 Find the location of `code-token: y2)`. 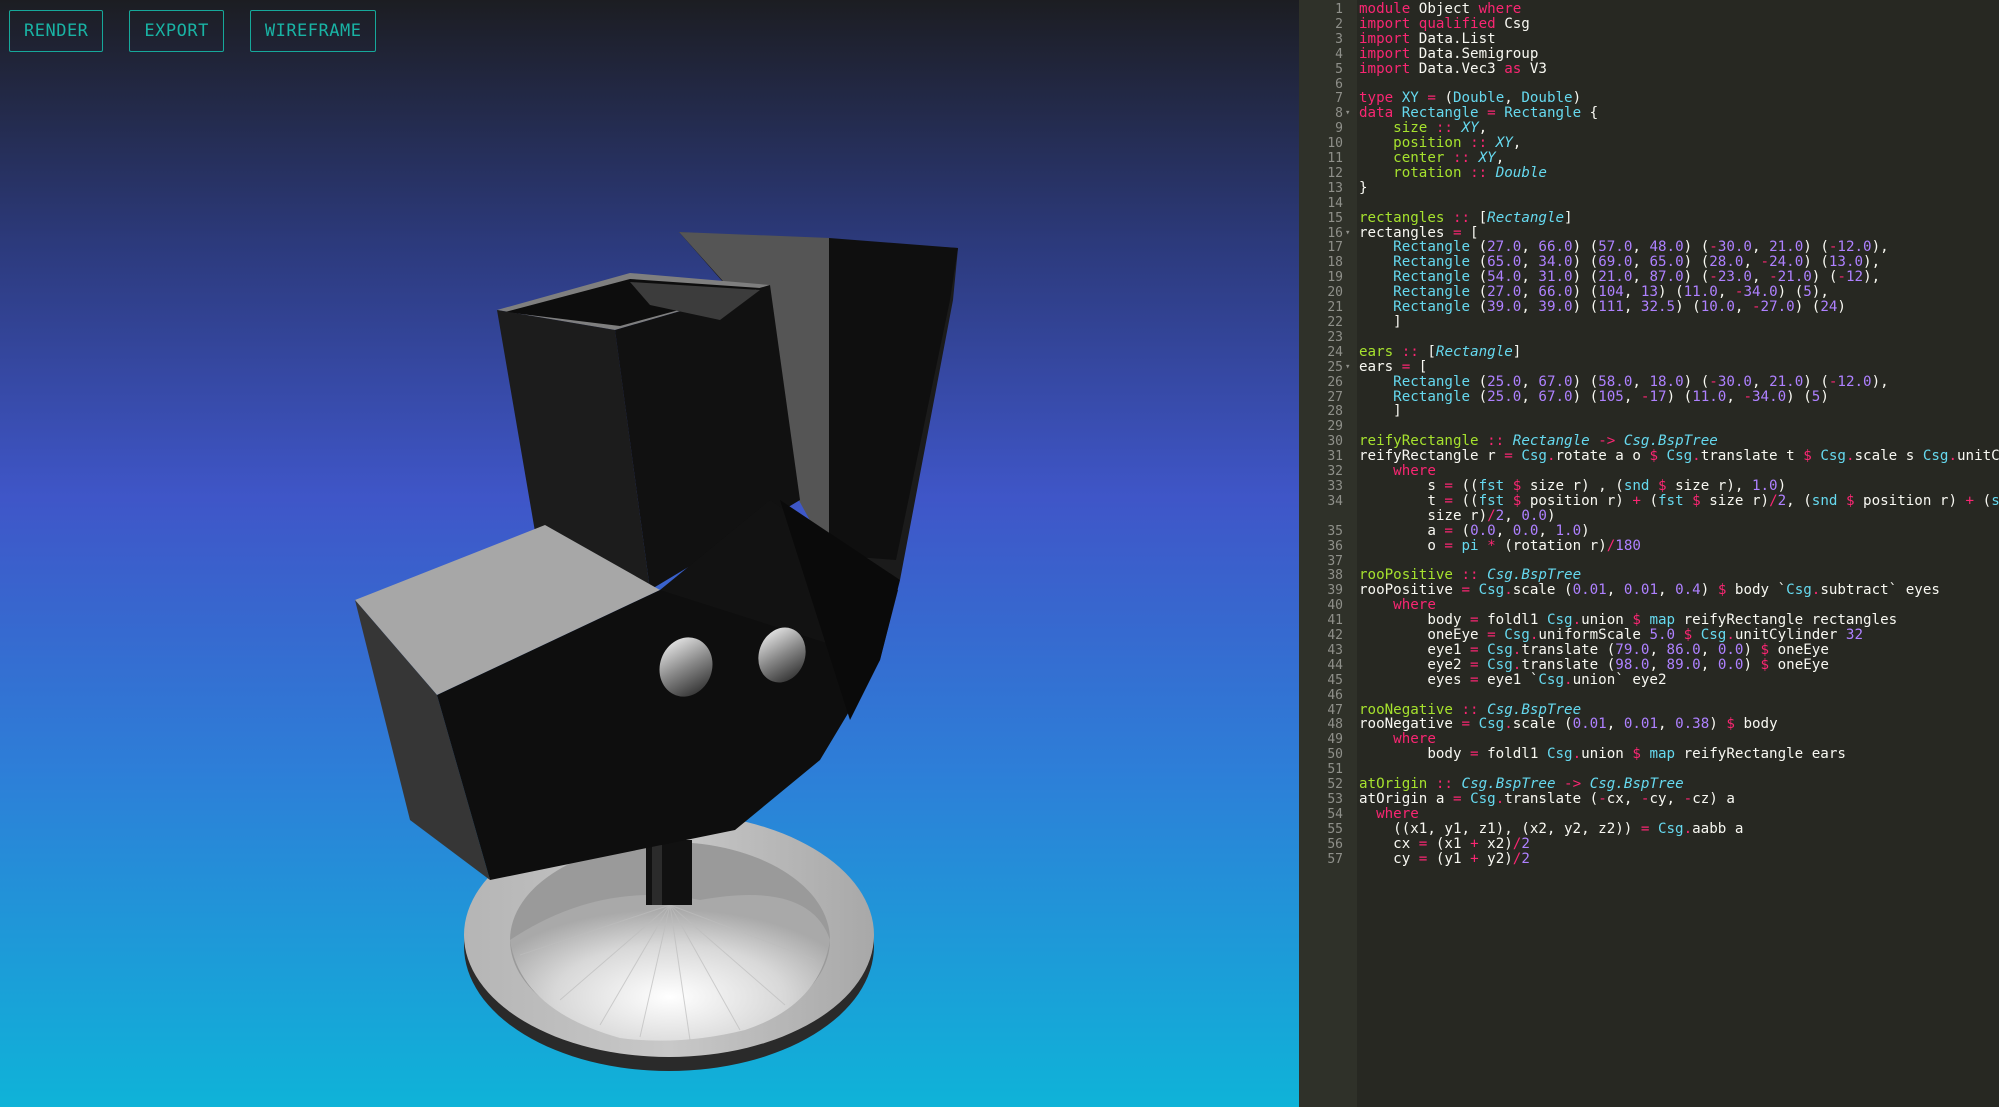

code-token: y2) is located at coordinates (1495, 858).